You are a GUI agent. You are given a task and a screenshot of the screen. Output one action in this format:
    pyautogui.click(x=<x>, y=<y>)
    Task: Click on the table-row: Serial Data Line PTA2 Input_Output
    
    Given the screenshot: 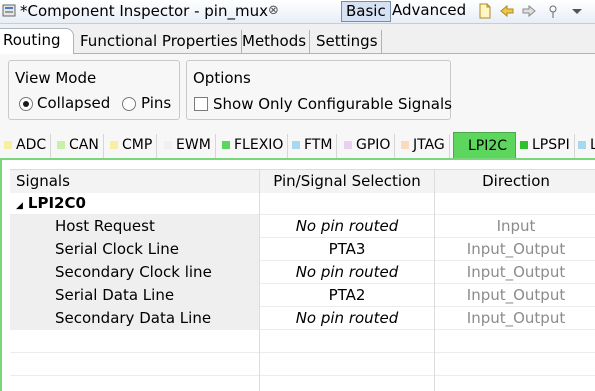 What is the action you would take?
    pyautogui.click(x=302, y=295)
    